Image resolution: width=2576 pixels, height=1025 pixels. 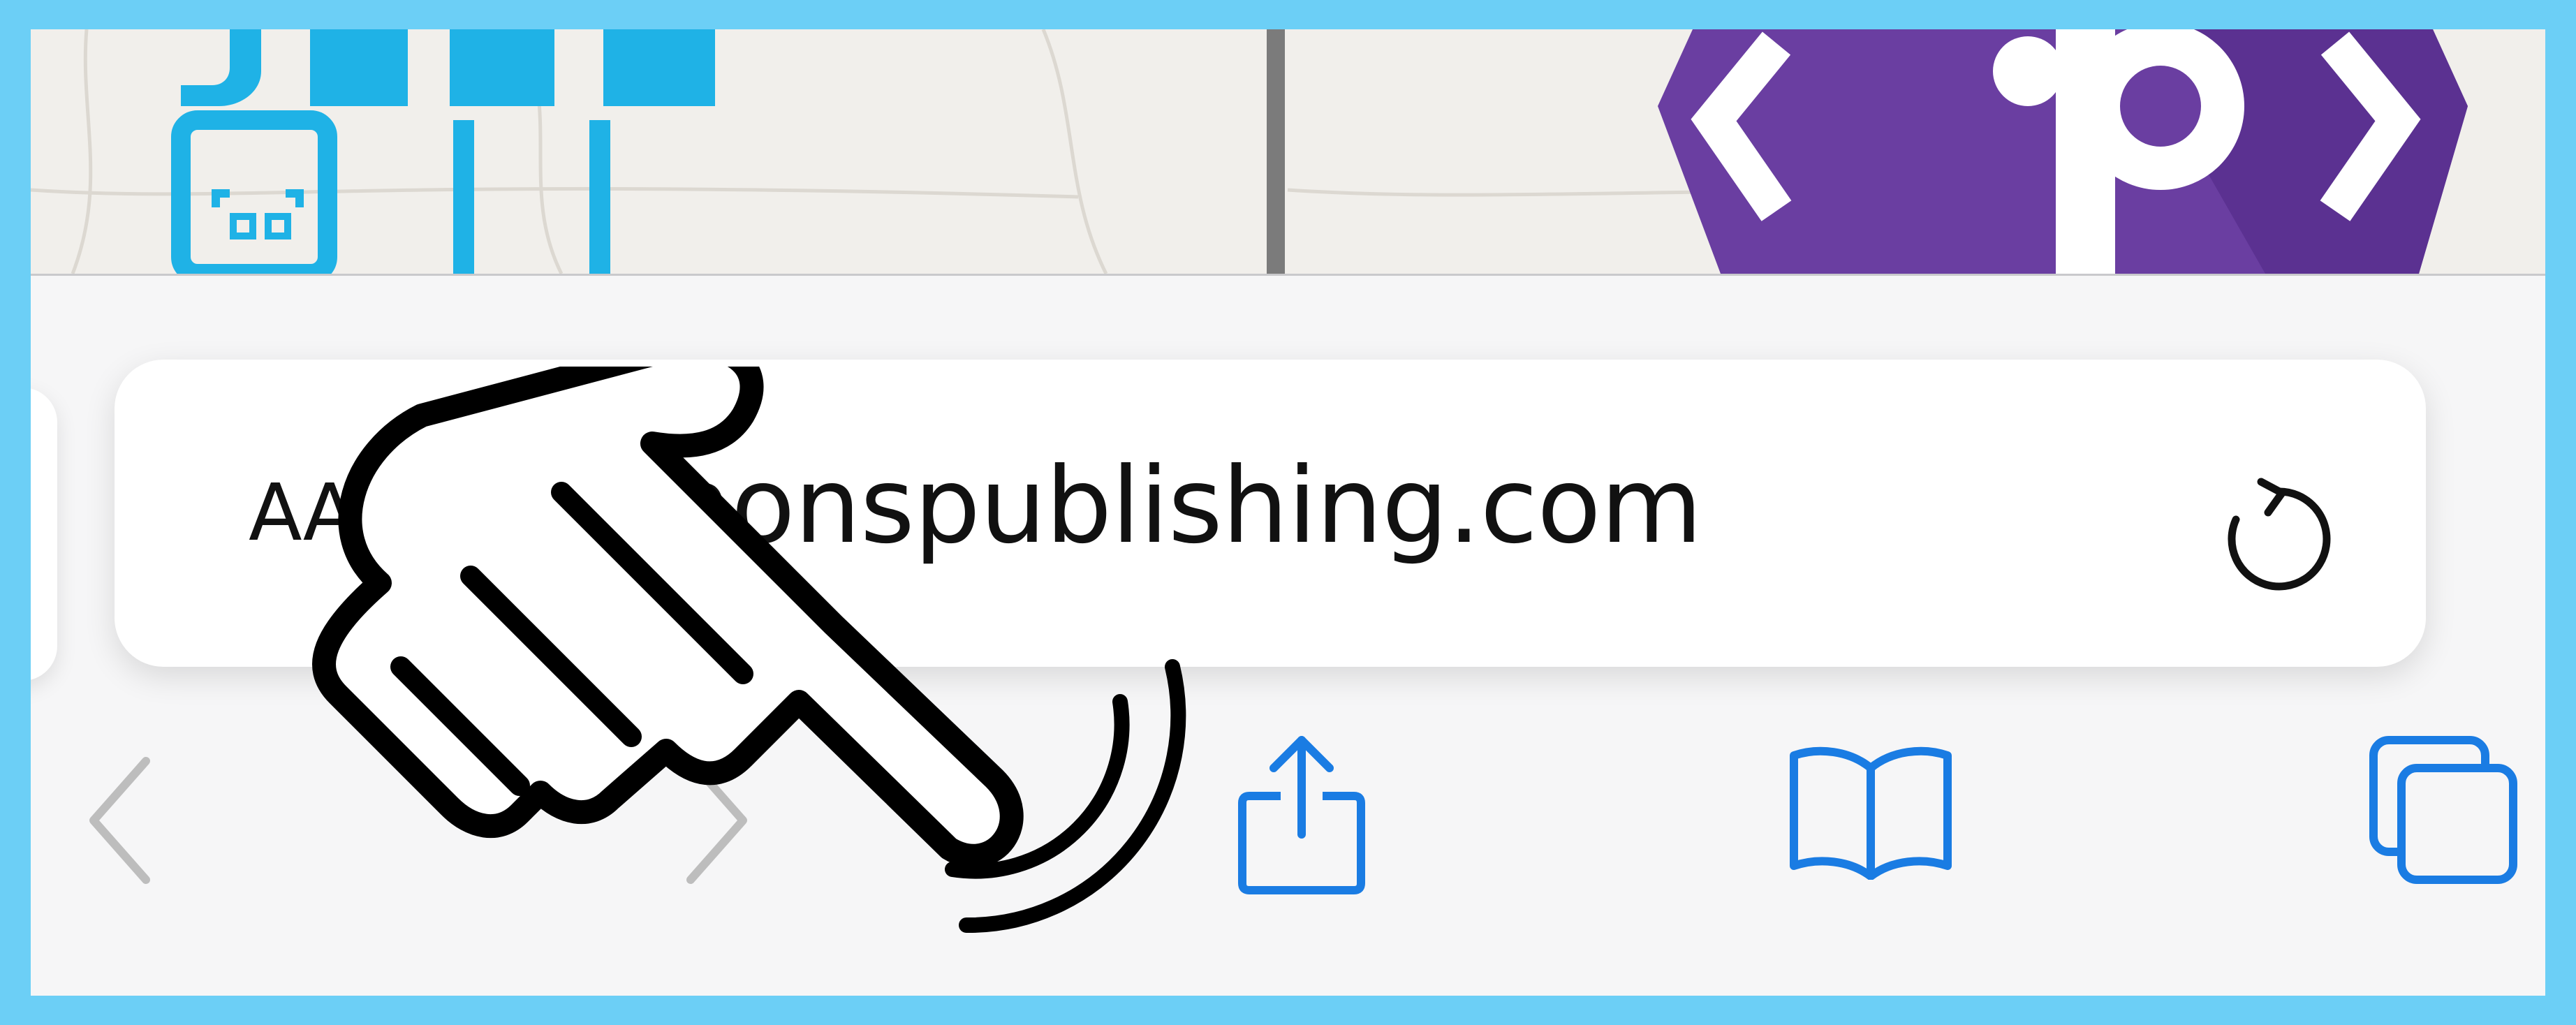 I want to click on url-text: simonspublishing.com, so click(x=1124, y=506).